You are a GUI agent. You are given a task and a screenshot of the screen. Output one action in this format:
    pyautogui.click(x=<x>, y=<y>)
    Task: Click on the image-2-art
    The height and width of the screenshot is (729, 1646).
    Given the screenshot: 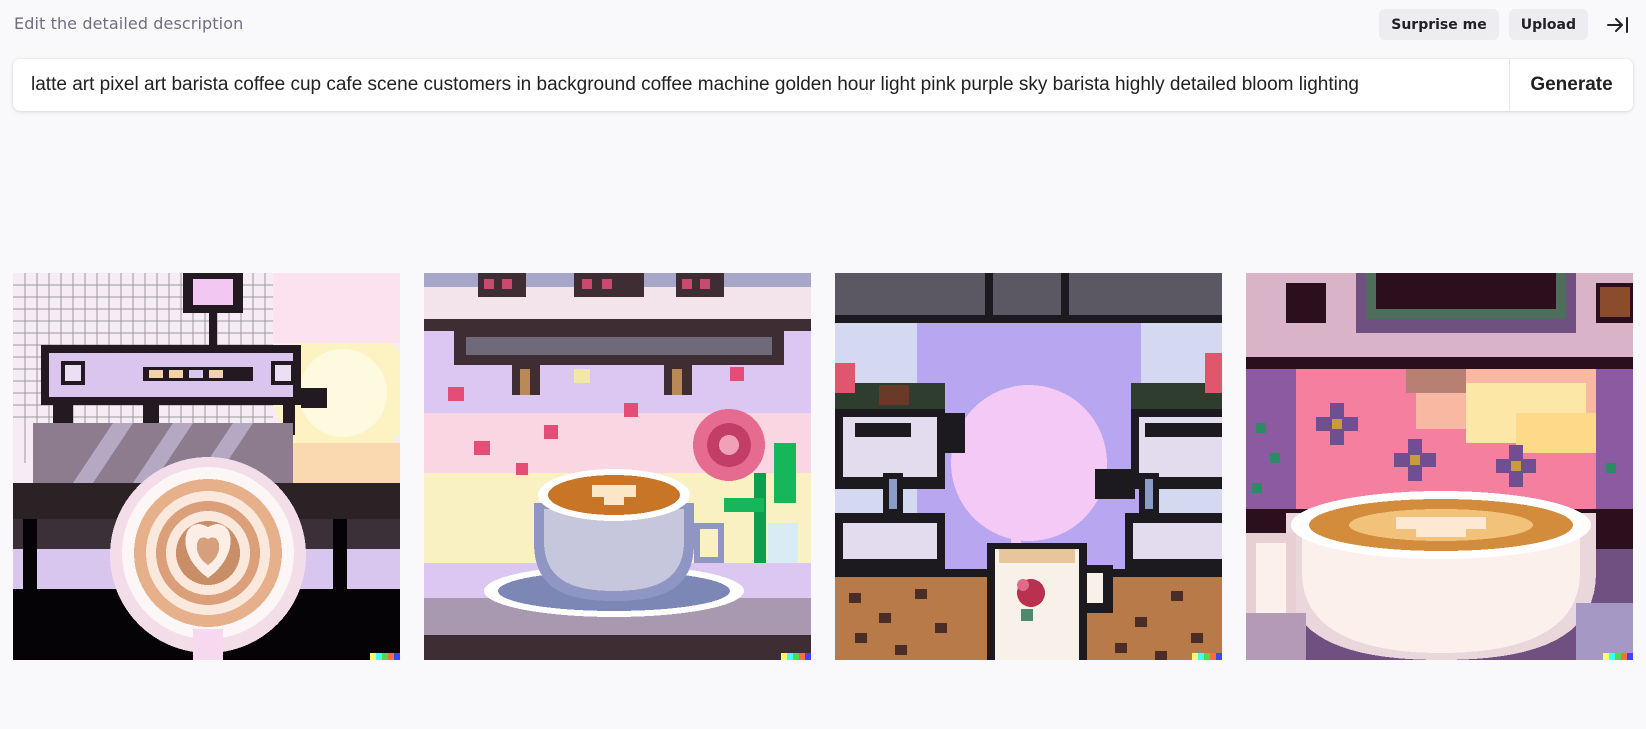 What is the action you would take?
    pyautogui.click(x=617, y=466)
    